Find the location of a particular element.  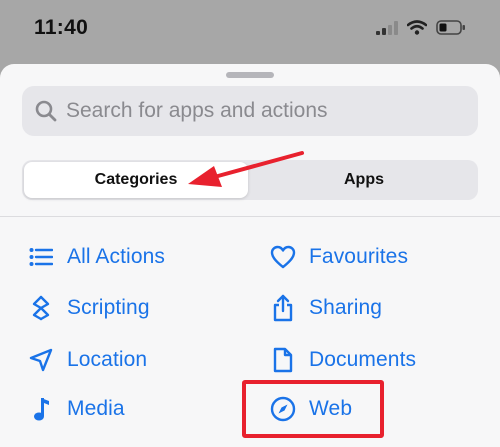

annotation-arrow is located at coordinates (246, 169).